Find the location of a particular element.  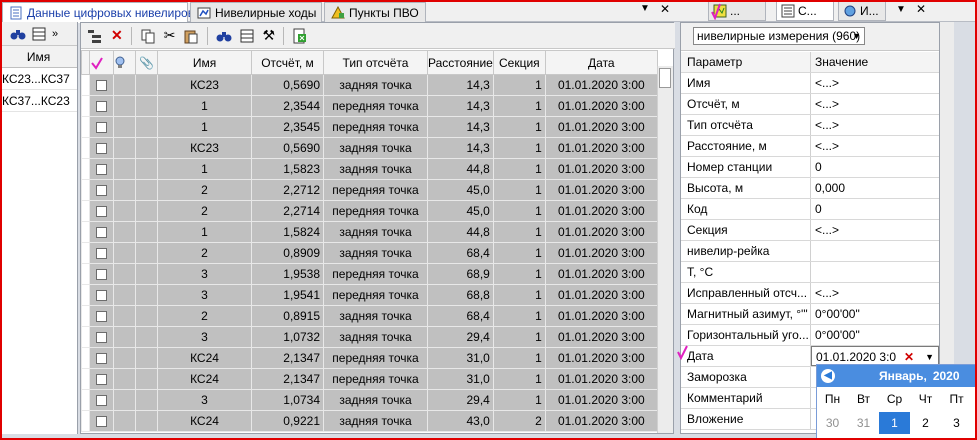

vertical-scrollbar is located at coordinates (665, 249).